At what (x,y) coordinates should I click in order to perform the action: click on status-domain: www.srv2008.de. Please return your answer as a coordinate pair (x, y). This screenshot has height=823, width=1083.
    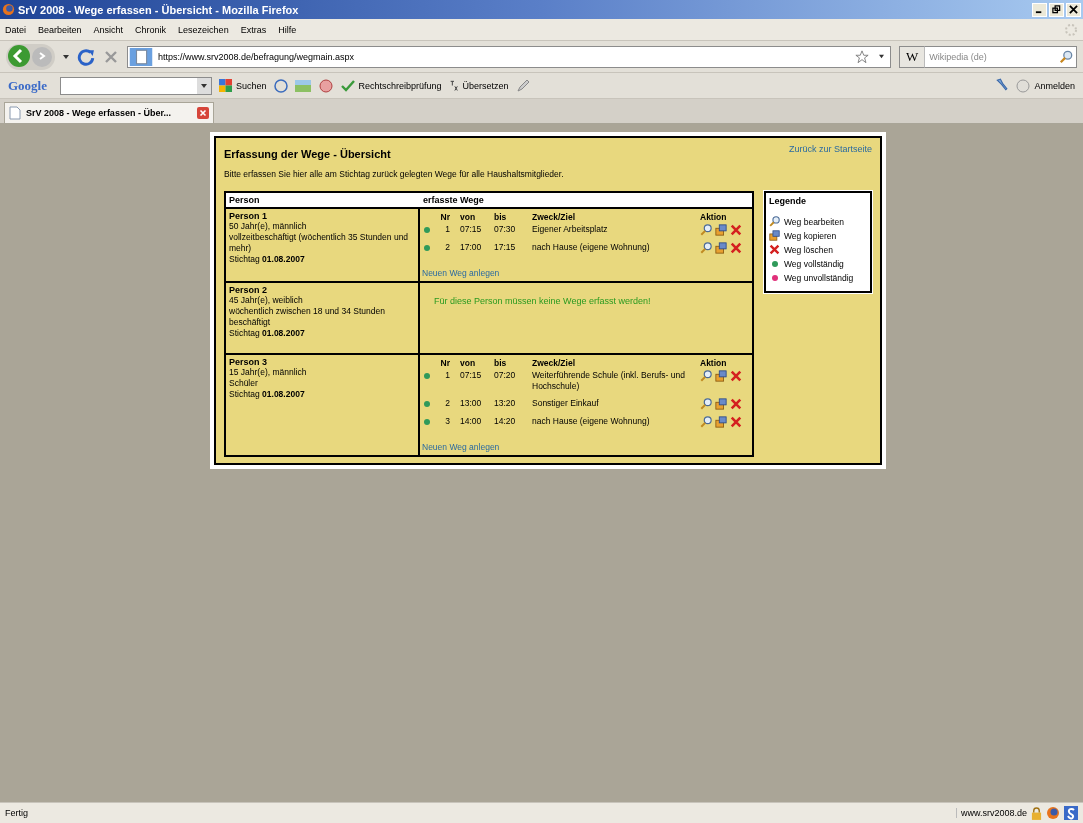
    Looking at the image, I should click on (991, 813).